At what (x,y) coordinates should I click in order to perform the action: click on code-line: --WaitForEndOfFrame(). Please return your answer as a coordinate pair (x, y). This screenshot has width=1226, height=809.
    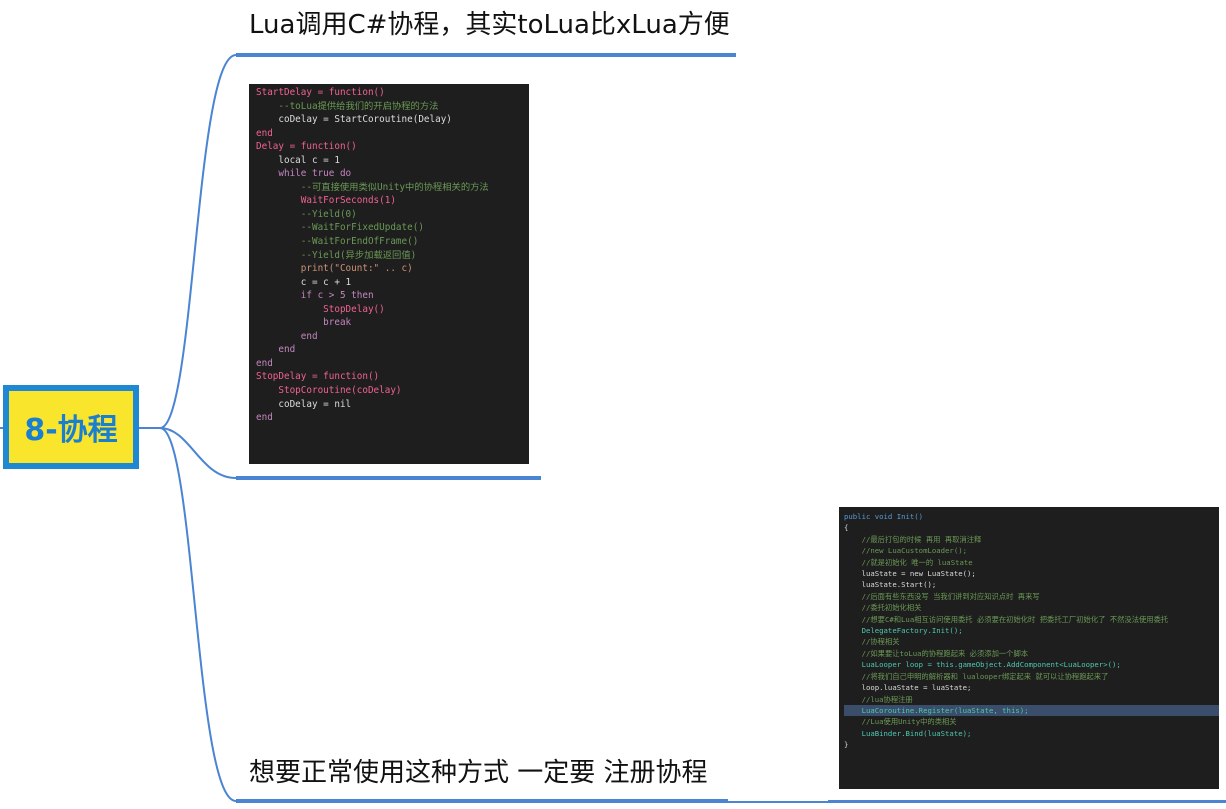
    Looking at the image, I should click on (337, 242).